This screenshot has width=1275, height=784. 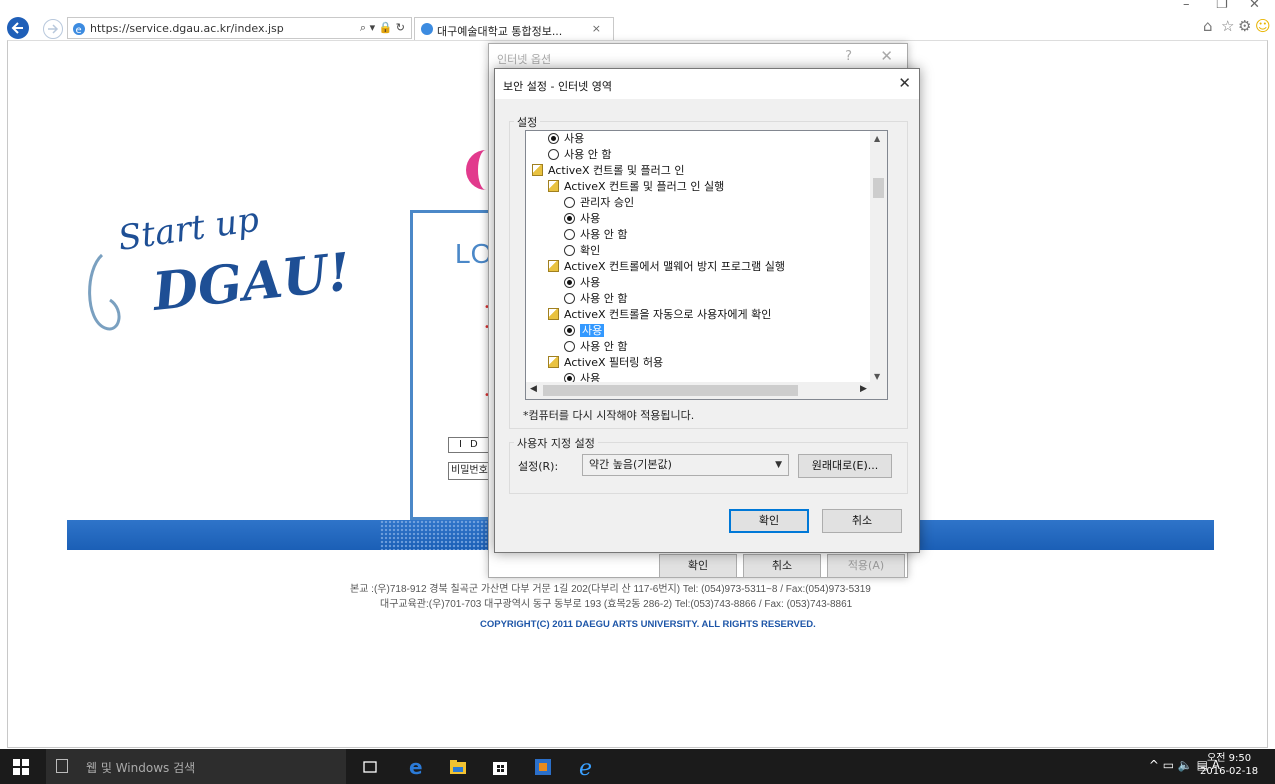 What do you see at coordinates (382, 28) in the screenshot?
I see `address-controls: ⌕ ▾ 🔒 ↻` at bounding box center [382, 28].